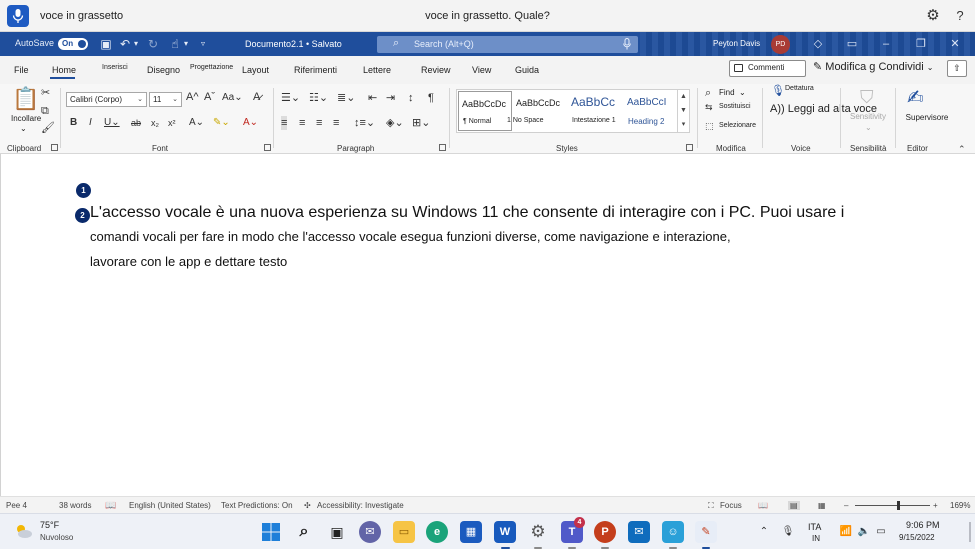 The width and height of the screenshot is (975, 549). I want to click on tab-mailings: Lettere, so click(377, 70).